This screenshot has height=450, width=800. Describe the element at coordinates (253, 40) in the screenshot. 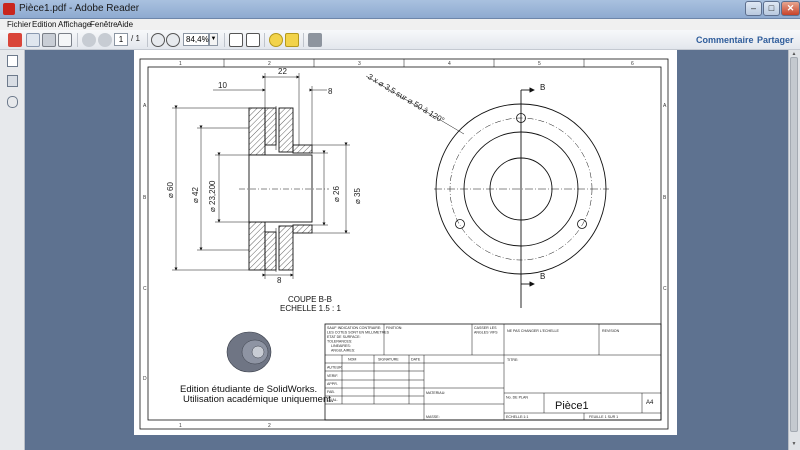

I see `fit-width-icon` at that location.